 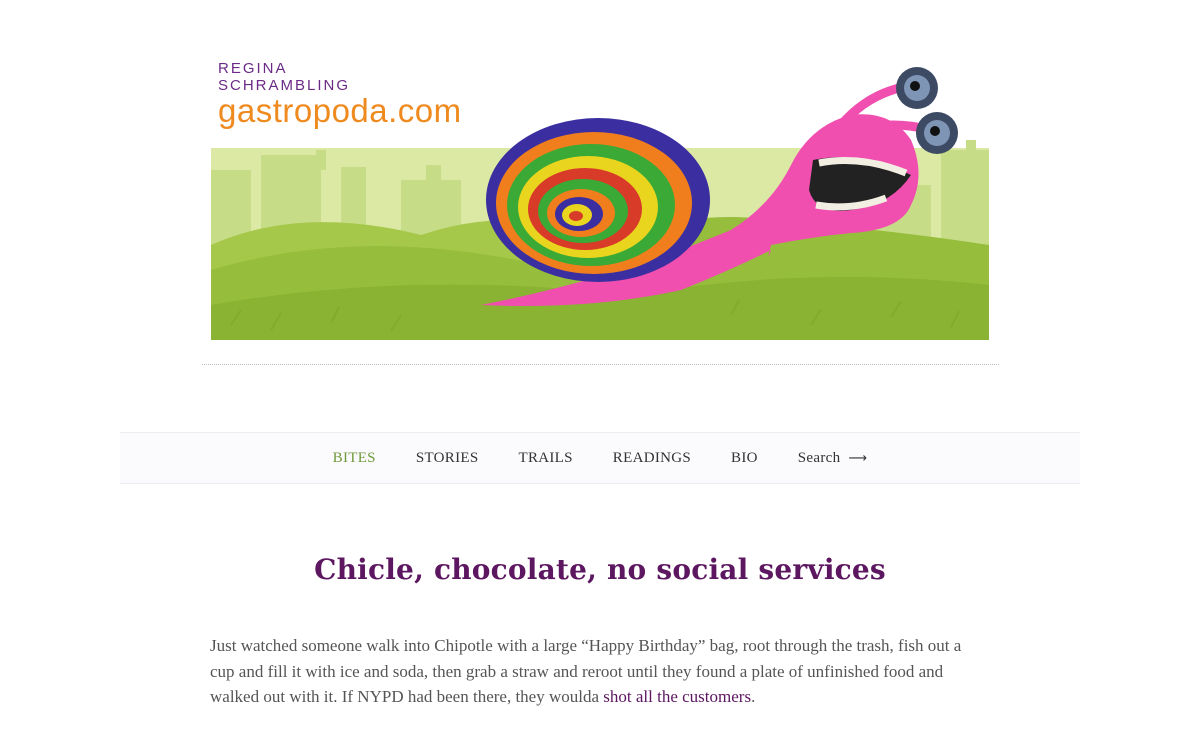 I want to click on nav-item-trails: TRAILS, so click(x=545, y=458).